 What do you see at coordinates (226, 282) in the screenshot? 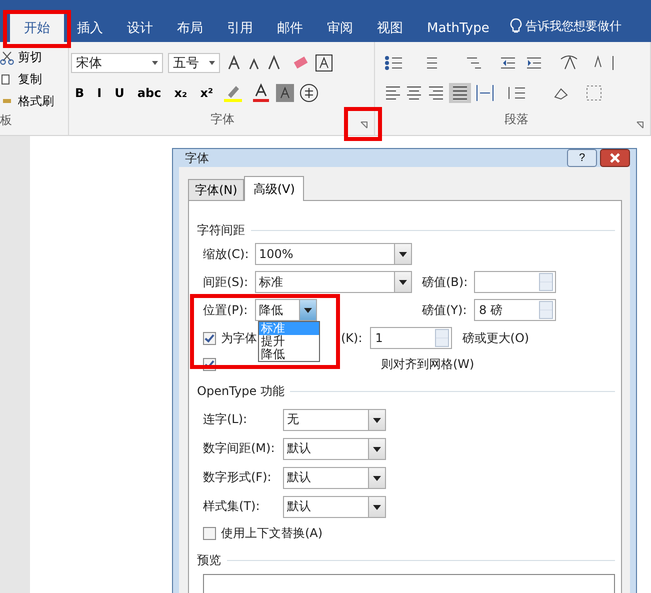
I see `field-label: 间距(S):` at bounding box center [226, 282].